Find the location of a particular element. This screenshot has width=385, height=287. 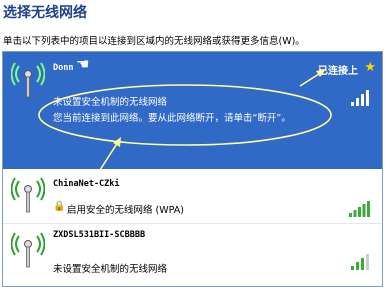

network-name: Donn is located at coordinates (63, 68).